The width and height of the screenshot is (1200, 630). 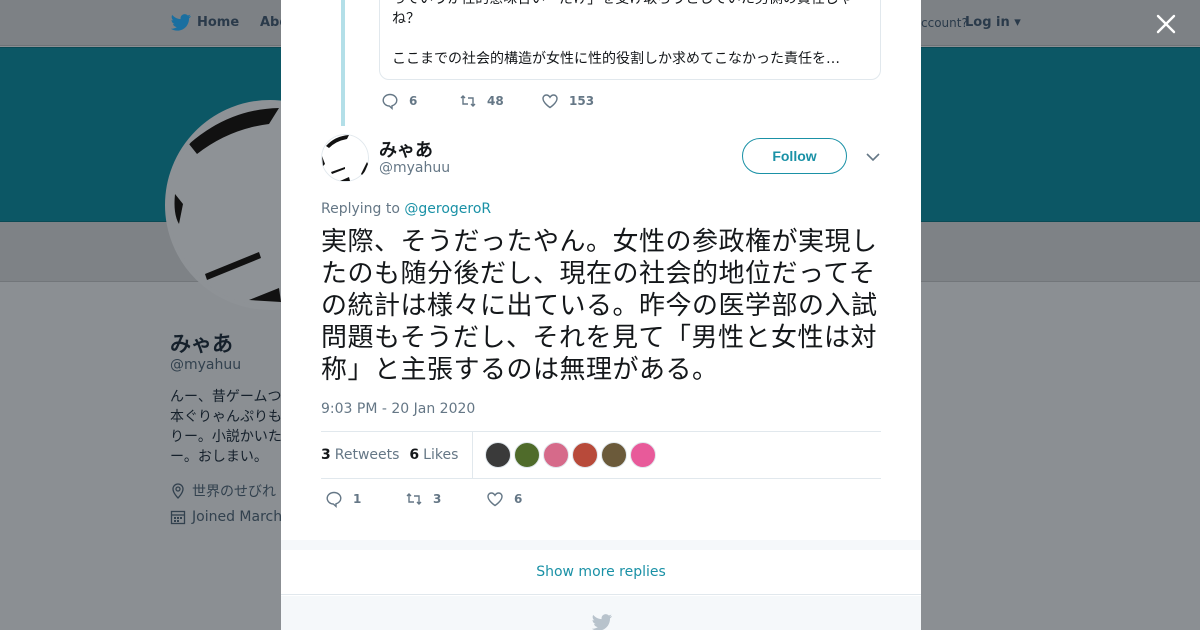 I want to click on previous-tweet-actions: 6 48 153, so click(x=487, y=101).